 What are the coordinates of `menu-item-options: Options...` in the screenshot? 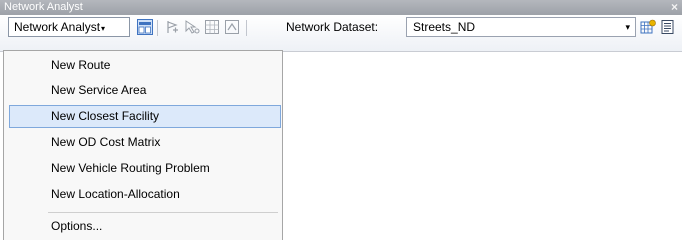 It's located at (145, 226).